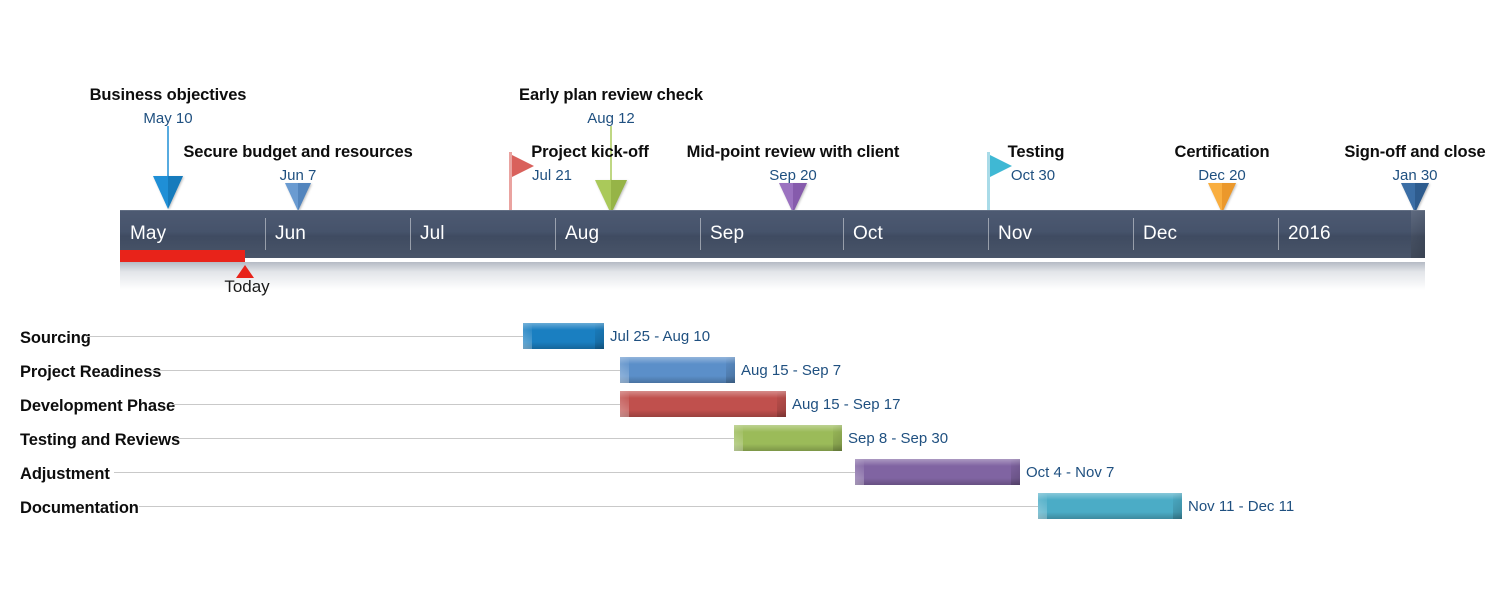 This screenshot has width=1507, height=610. What do you see at coordinates (247, 286) in the screenshot?
I see `today-label: Today` at bounding box center [247, 286].